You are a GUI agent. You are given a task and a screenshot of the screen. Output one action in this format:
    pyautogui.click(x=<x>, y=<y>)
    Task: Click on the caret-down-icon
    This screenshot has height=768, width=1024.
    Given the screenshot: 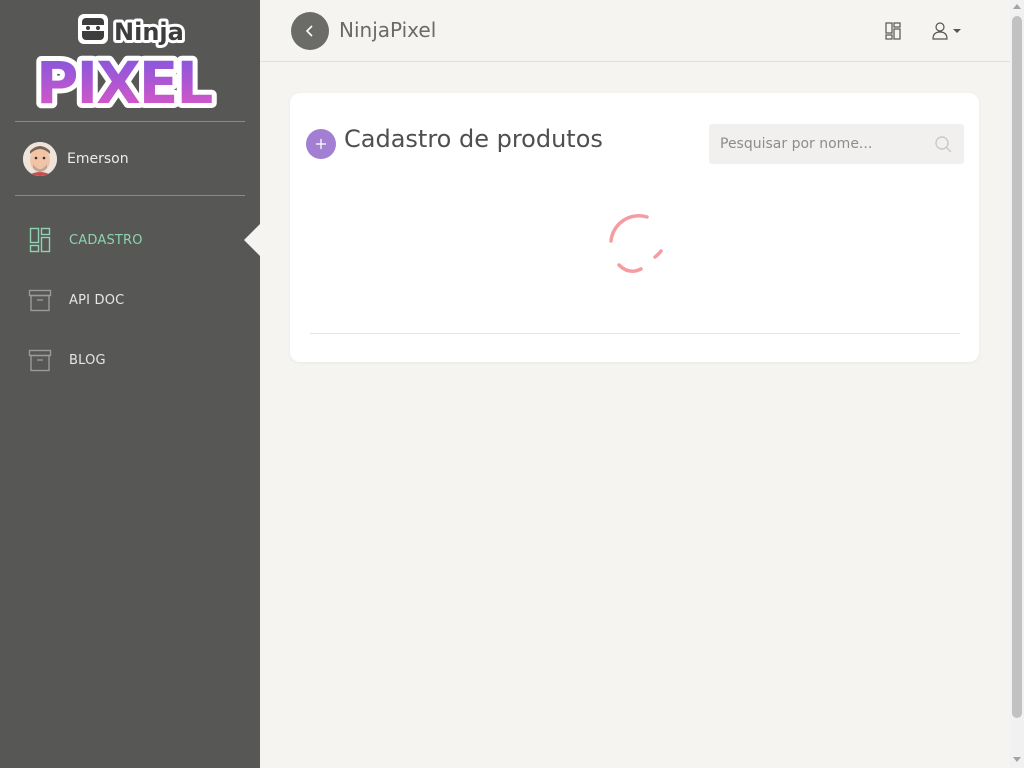 What is the action you would take?
    pyautogui.click(x=957, y=31)
    